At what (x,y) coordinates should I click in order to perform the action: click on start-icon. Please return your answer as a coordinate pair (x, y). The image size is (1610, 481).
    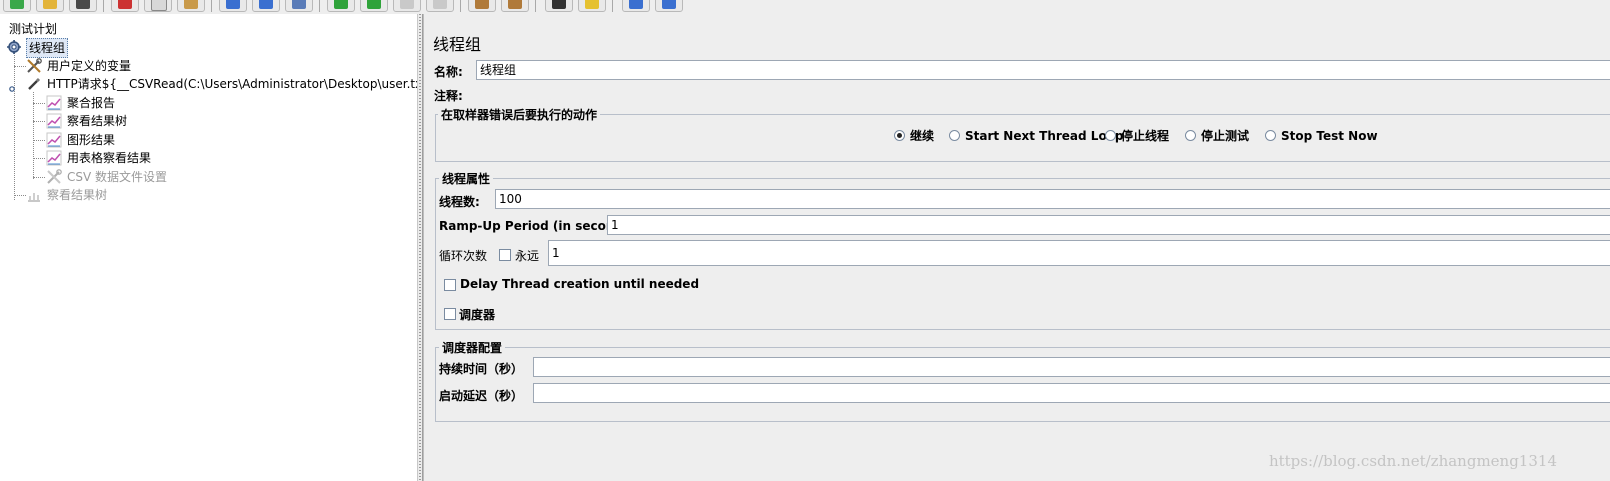
    Looking at the image, I should click on (341, 6).